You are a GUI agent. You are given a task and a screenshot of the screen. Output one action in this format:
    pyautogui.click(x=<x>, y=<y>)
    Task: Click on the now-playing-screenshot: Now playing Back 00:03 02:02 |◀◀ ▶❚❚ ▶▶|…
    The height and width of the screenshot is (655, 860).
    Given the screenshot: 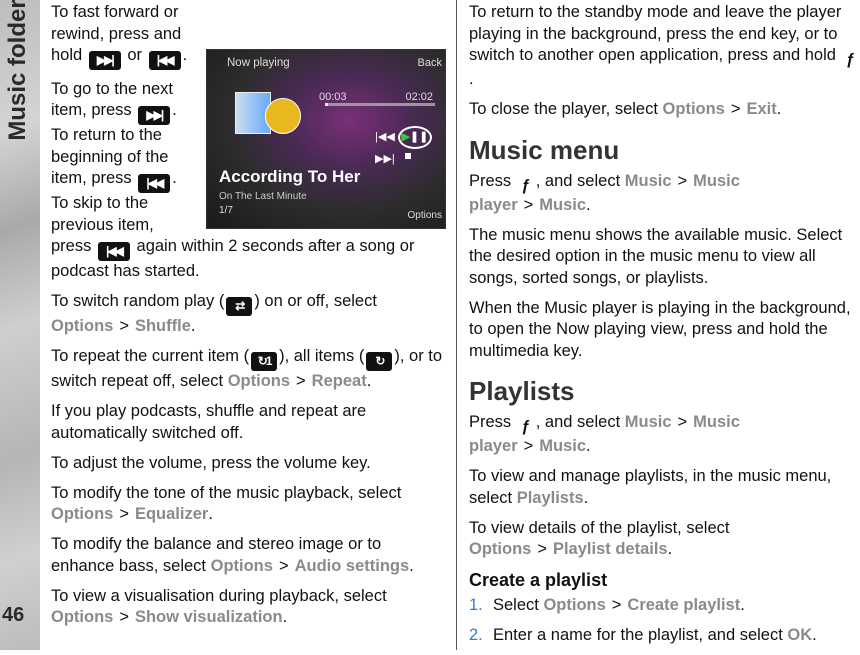 What is the action you would take?
    pyautogui.click(x=326, y=139)
    